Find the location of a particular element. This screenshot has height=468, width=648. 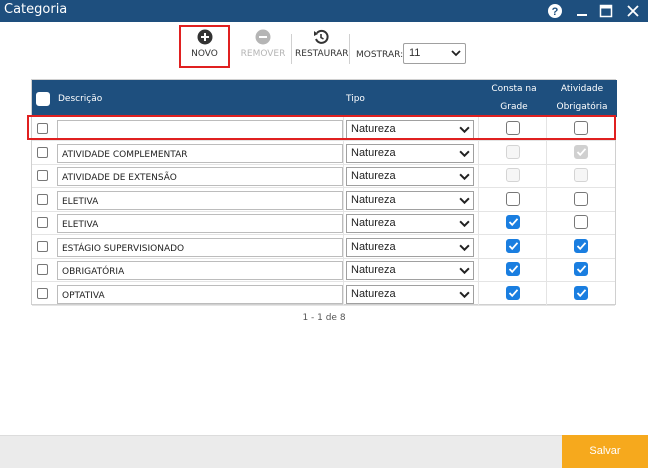

descricao-input: ESTÁGIO SUPERVISIONADO is located at coordinates (200, 247).